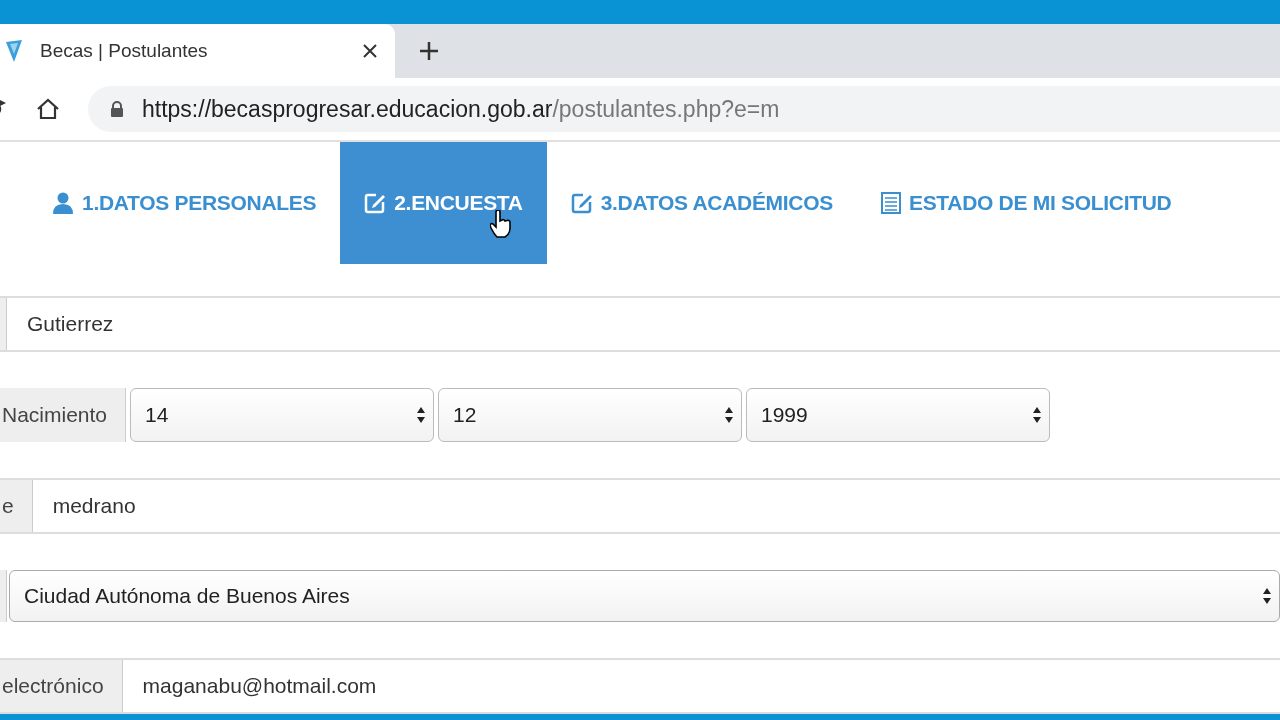 This screenshot has height=720, width=1280. I want to click on text-field: Gutierrez, so click(643, 324).